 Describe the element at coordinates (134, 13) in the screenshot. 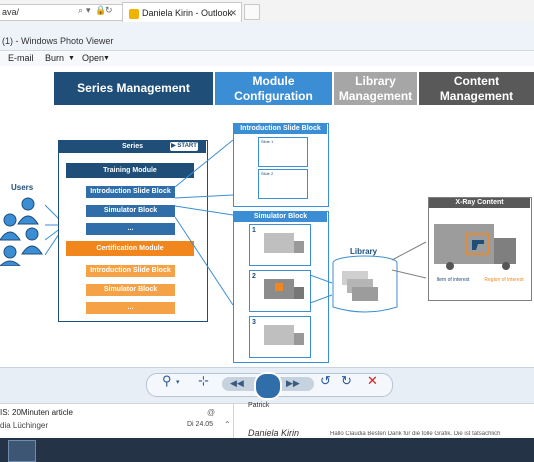

I see `outlook-icon` at that location.